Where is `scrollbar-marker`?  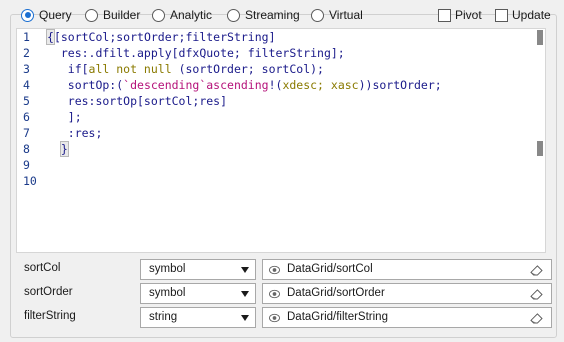 scrollbar-marker is located at coordinates (540, 148).